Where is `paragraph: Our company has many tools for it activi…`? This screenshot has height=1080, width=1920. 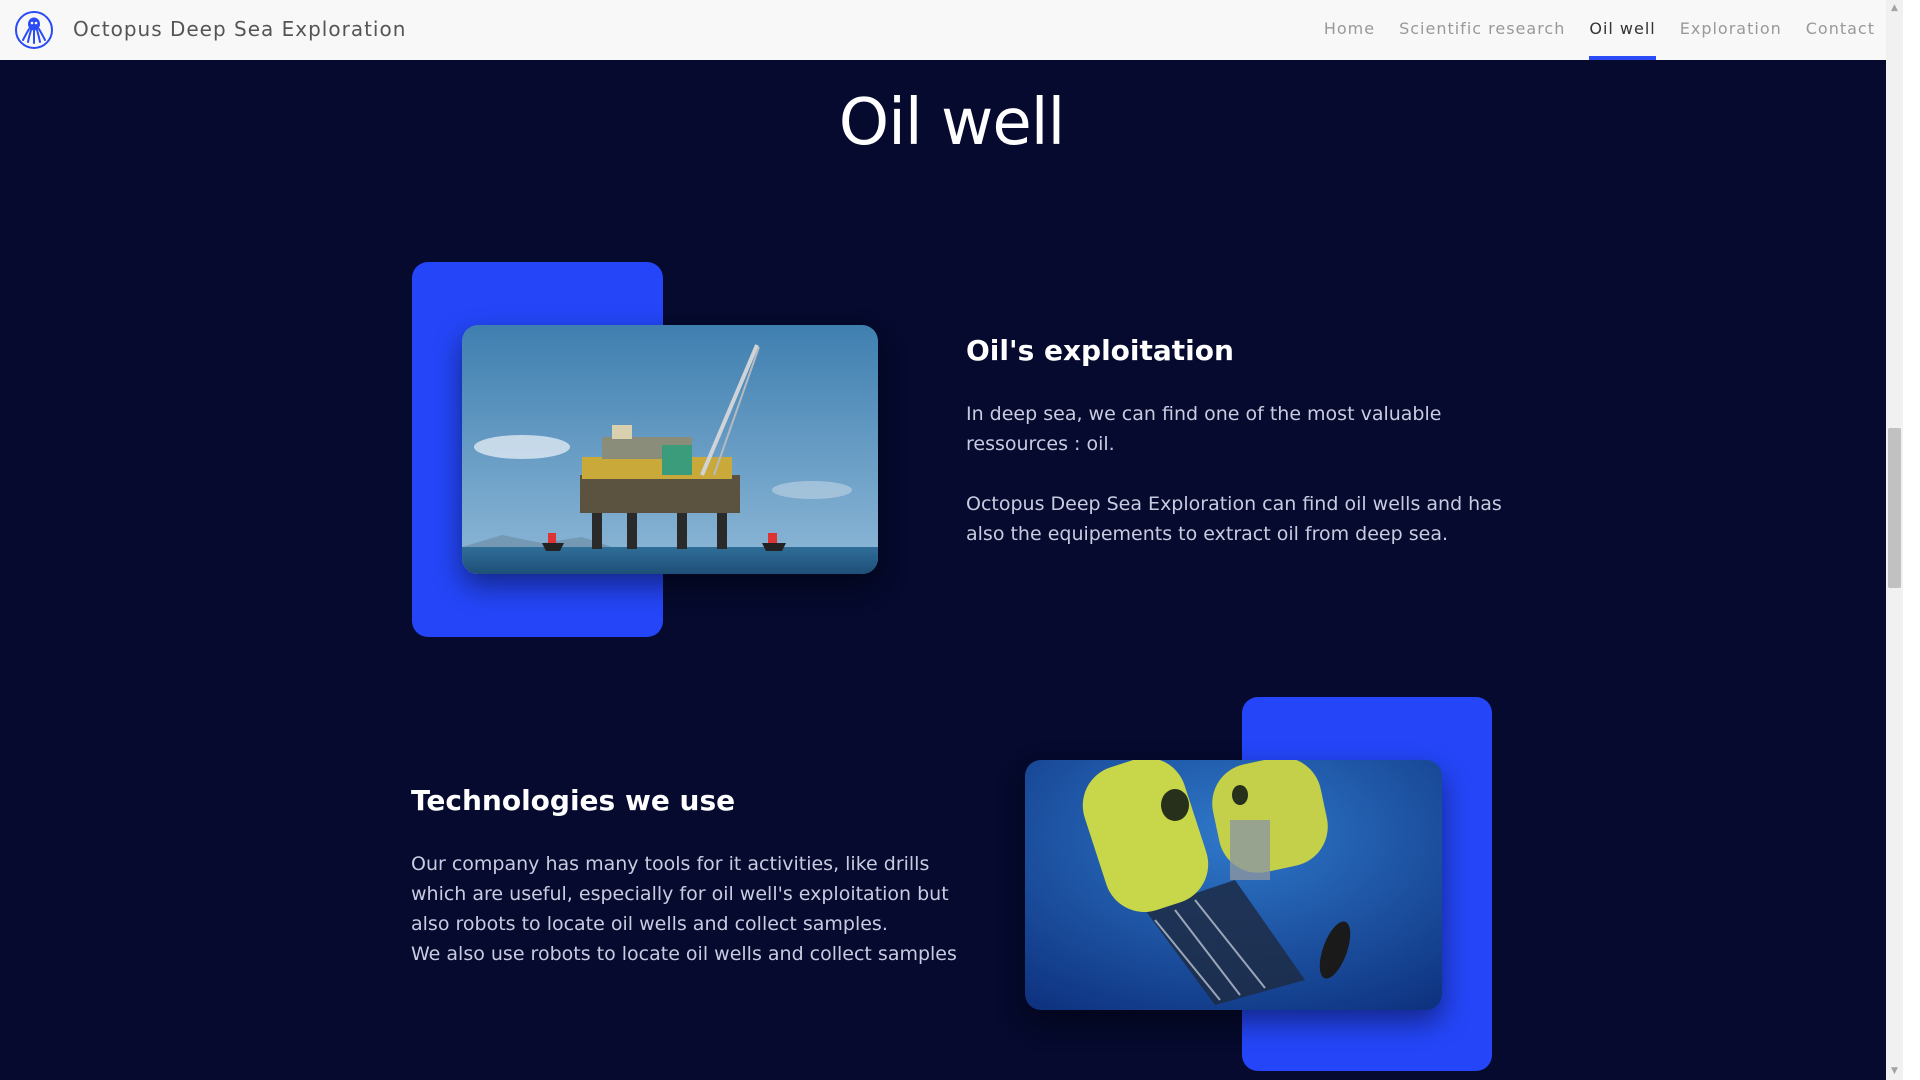 paragraph: Our company has many tools for it activi… is located at coordinates (706, 909).